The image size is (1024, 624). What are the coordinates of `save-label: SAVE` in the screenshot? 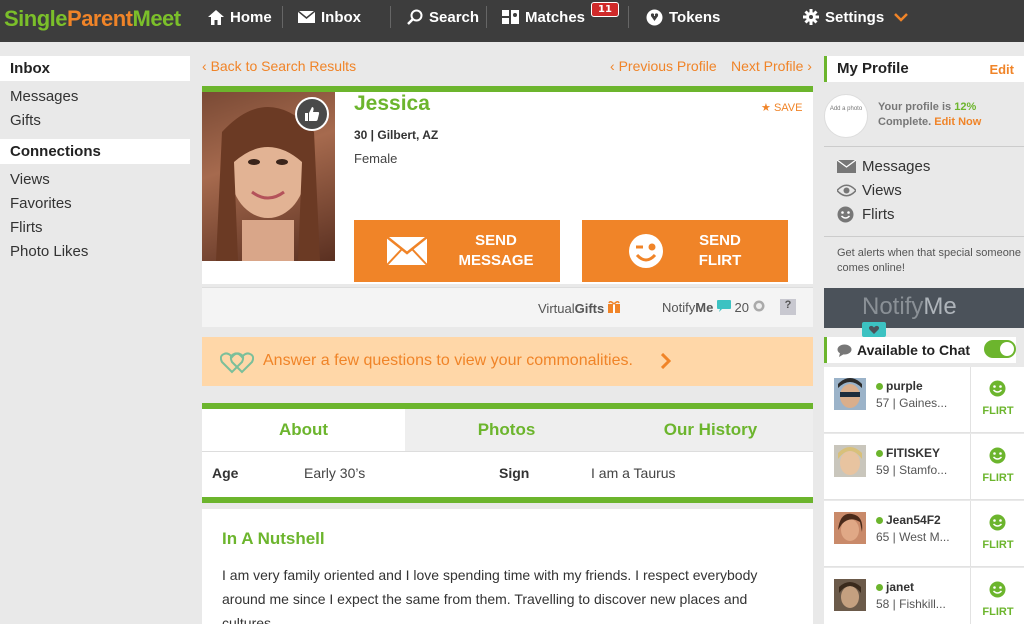 It's located at (788, 108).